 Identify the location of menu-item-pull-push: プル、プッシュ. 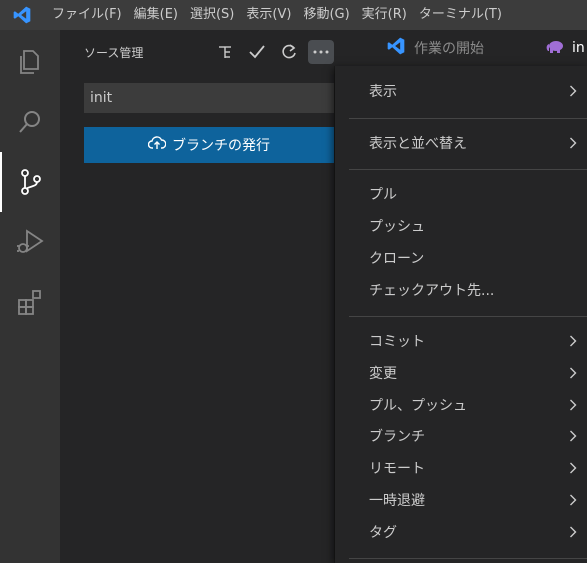
(461, 405).